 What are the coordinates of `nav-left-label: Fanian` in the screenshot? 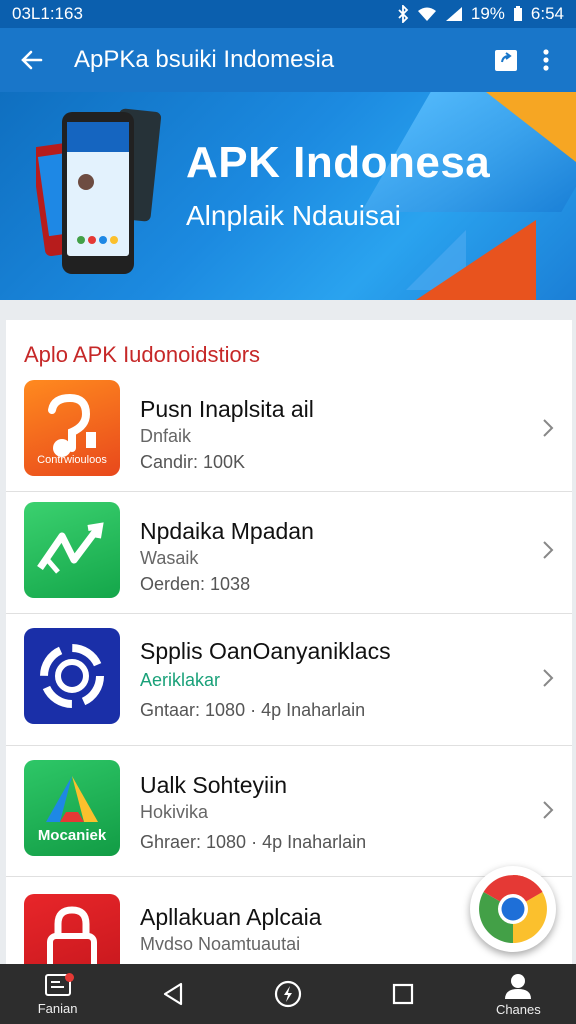 It's located at (57, 1008).